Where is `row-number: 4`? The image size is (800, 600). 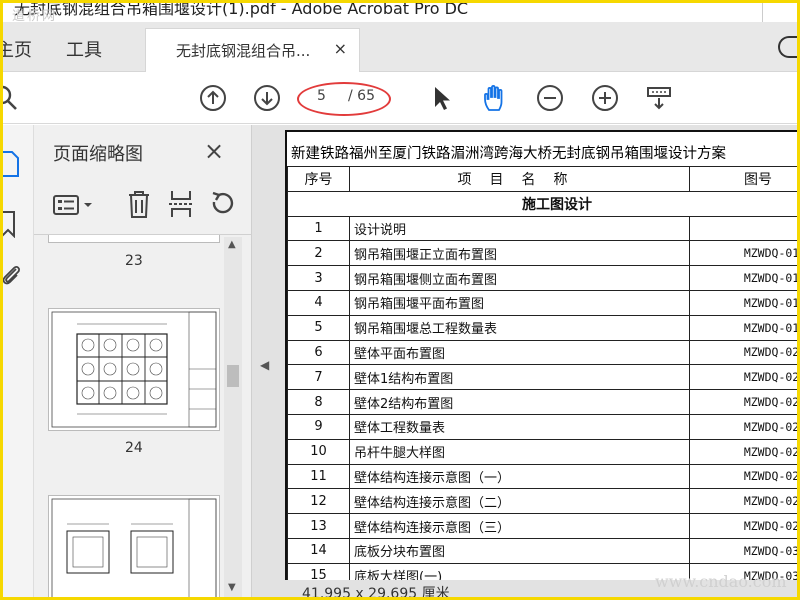 row-number: 4 is located at coordinates (318, 302).